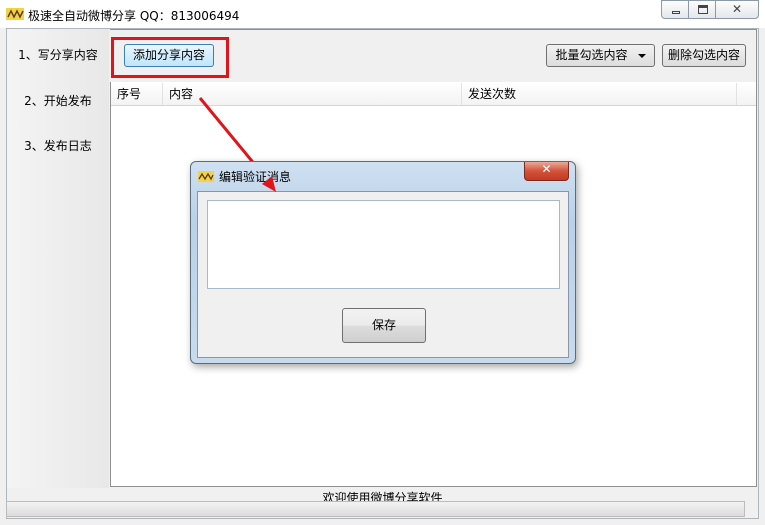 This screenshot has height=525, width=765. Describe the element at coordinates (375, 509) in the screenshot. I see `progress-bar` at that location.